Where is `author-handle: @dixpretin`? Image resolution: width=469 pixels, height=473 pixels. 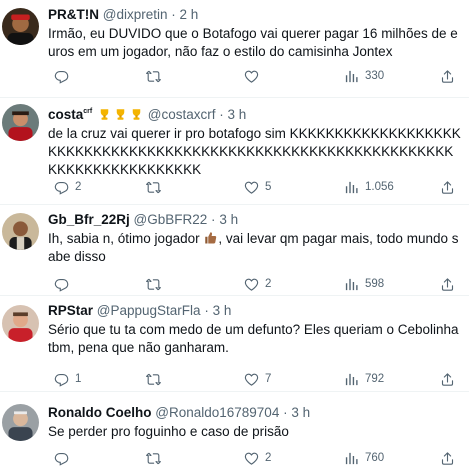 author-handle: @dixpretin is located at coordinates (135, 14).